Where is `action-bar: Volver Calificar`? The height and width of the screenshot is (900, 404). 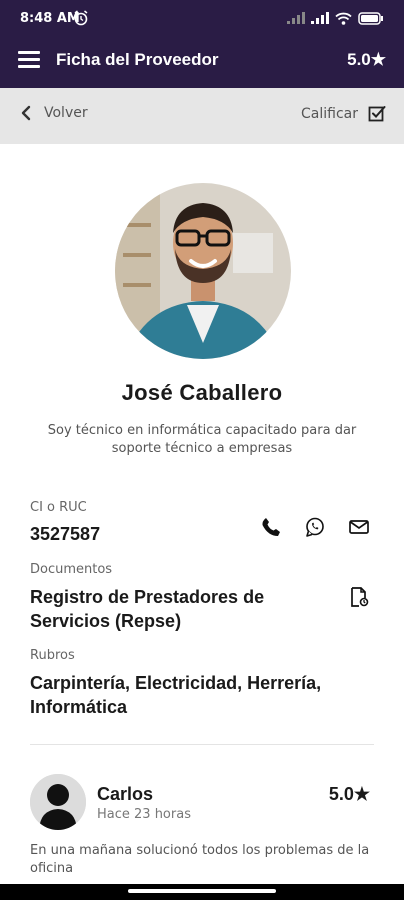
action-bar: Volver Calificar is located at coordinates (202, 116).